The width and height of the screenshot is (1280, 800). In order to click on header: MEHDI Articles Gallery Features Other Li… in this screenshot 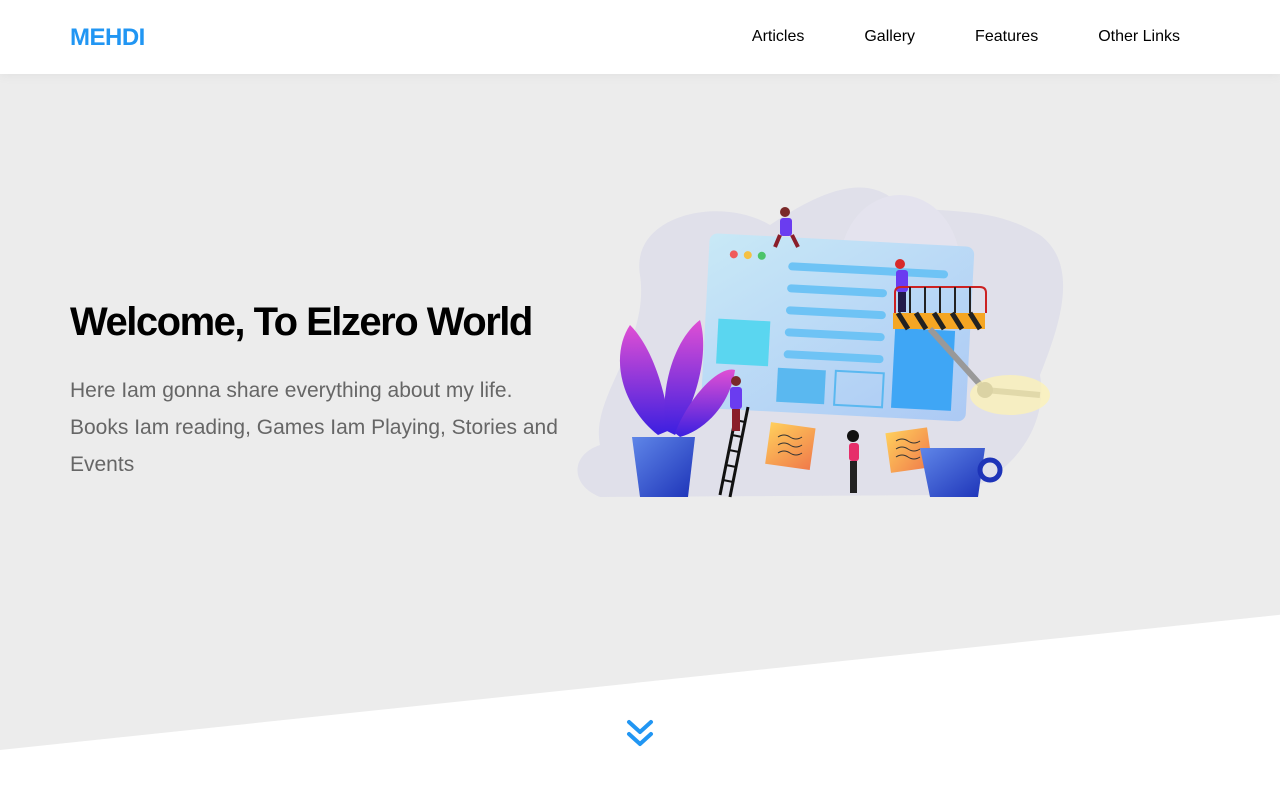, I will do `click(640, 37)`.